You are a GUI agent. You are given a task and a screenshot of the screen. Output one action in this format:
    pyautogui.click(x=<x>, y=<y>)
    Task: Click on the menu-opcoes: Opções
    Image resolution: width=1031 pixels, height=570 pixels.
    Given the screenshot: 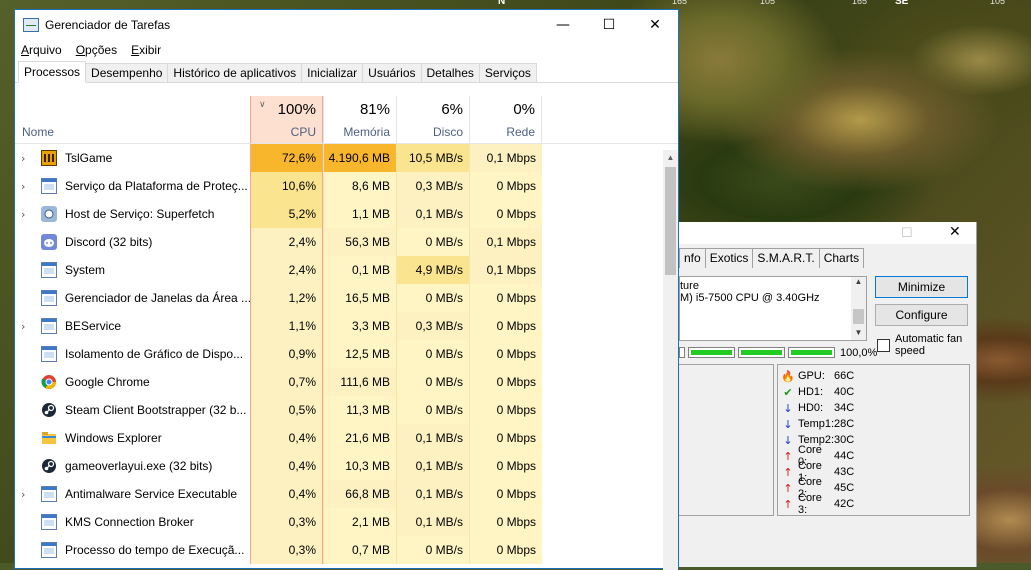 What is the action you would take?
    pyautogui.click(x=96, y=50)
    